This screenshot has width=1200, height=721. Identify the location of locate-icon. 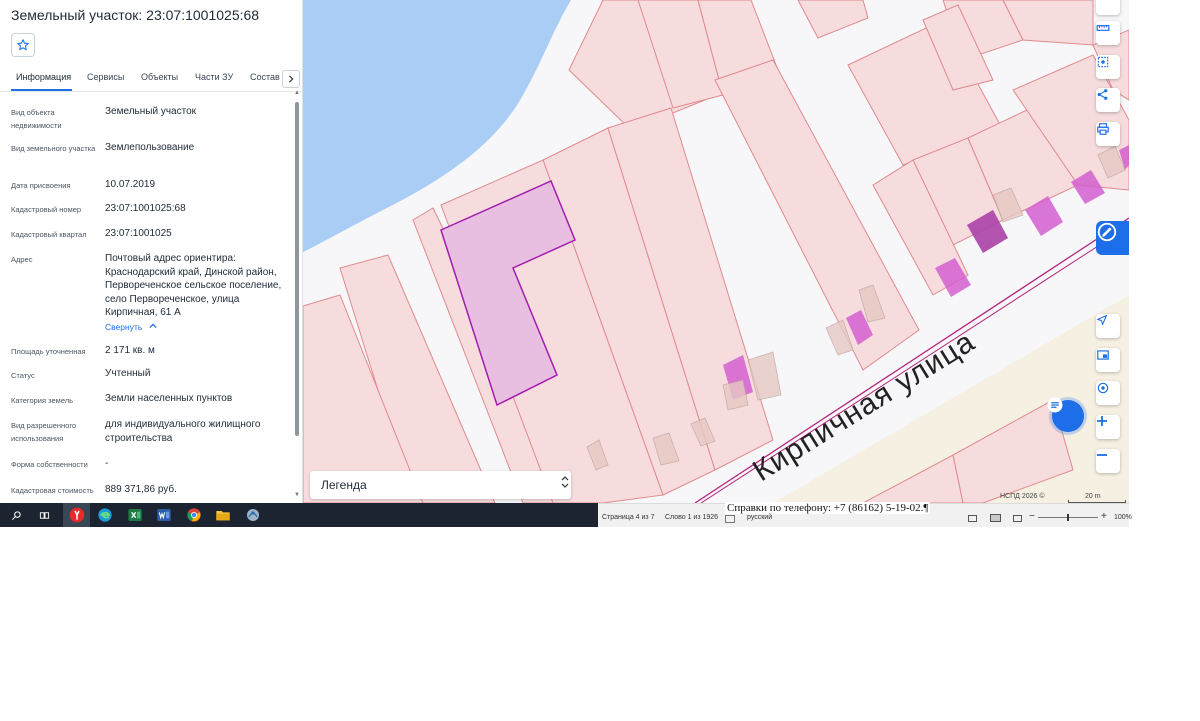
(1102, 320).